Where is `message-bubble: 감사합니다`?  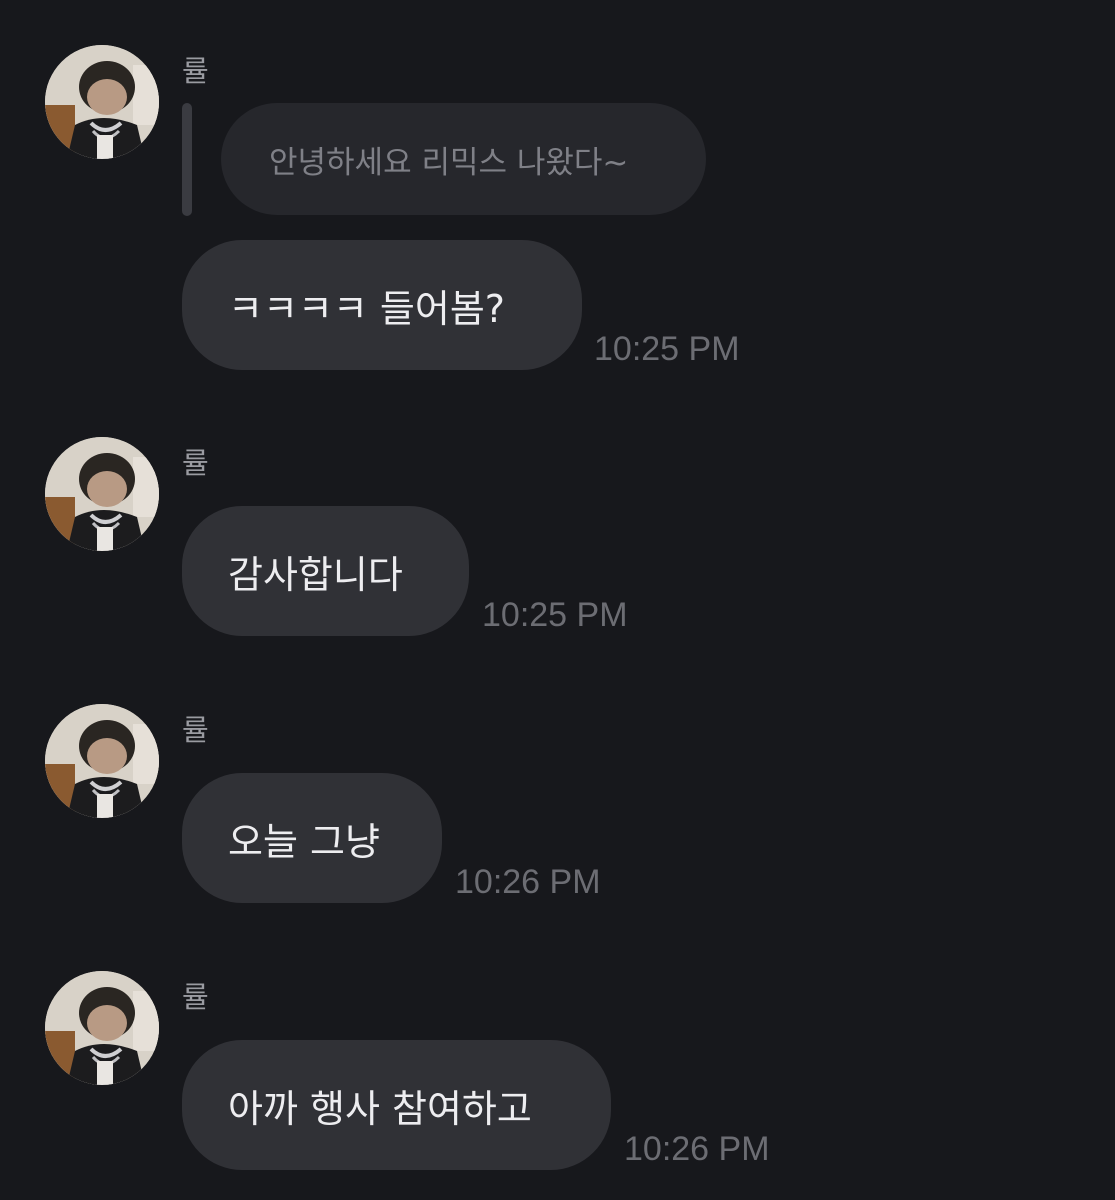
message-bubble: 감사합니다 is located at coordinates (325, 571).